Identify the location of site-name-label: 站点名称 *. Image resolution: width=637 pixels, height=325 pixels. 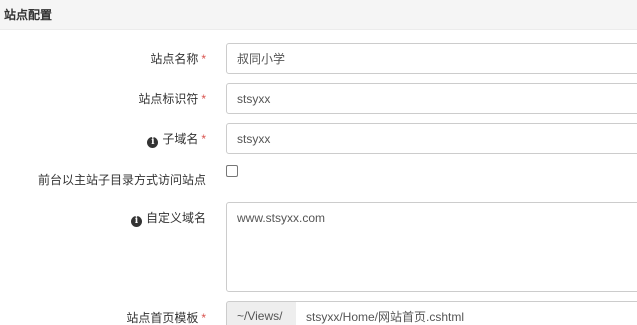
(178, 59).